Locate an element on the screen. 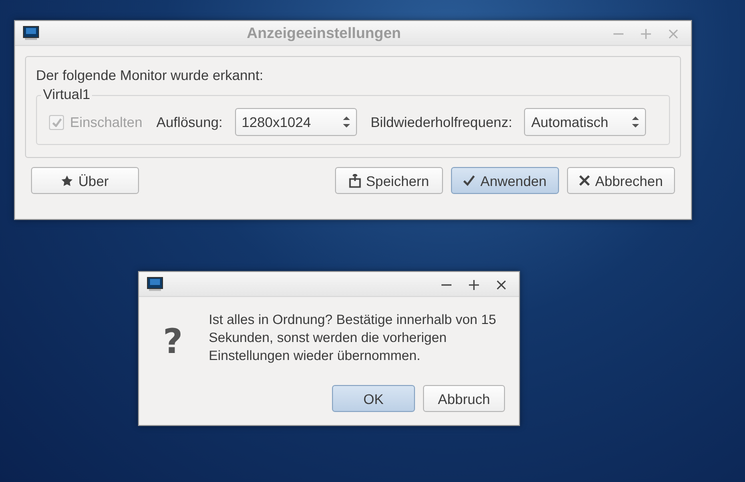 Image resolution: width=745 pixels, height=482 pixels. resolution-spinner: 1280x1024 is located at coordinates (295, 122).